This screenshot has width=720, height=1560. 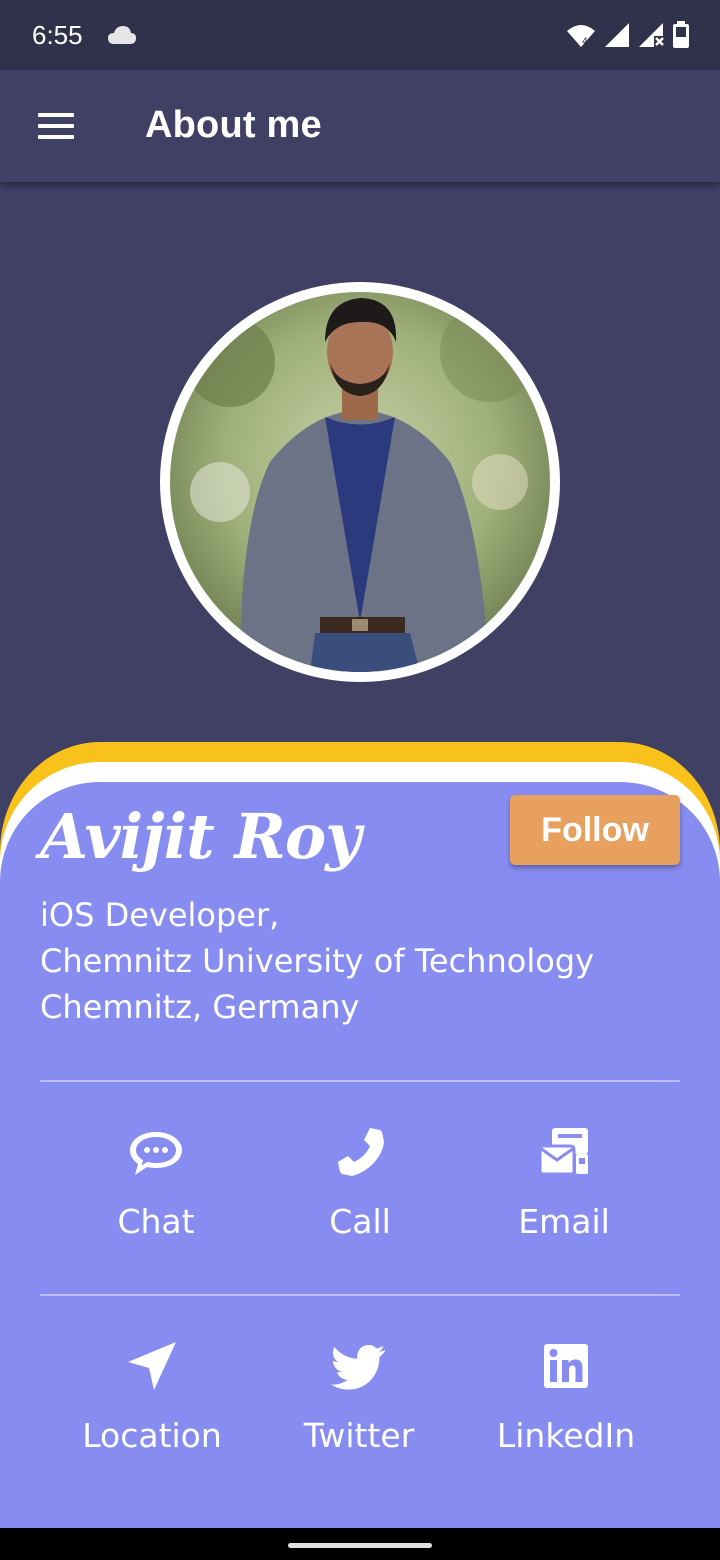 What do you see at coordinates (358, 1367) in the screenshot?
I see `twitter-icon` at bounding box center [358, 1367].